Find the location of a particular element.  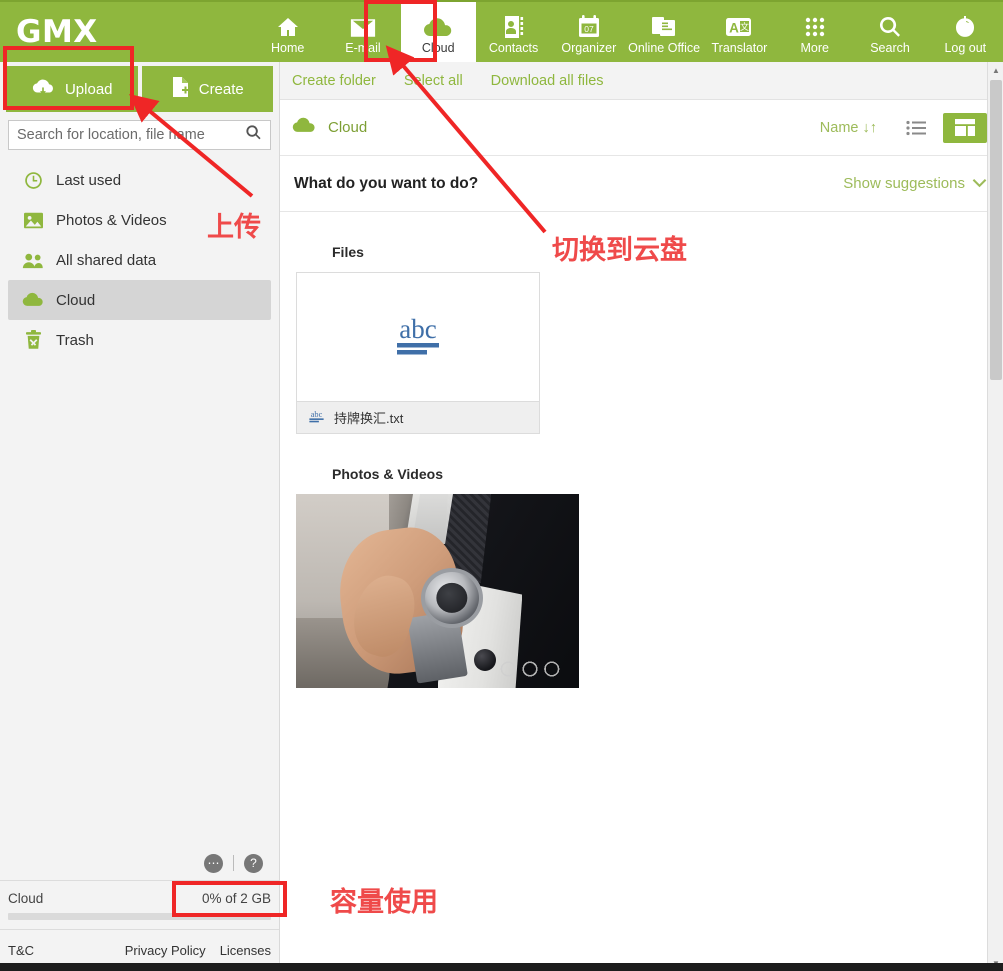

breadcrumb: Cloud is located at coordinates (329, 127).